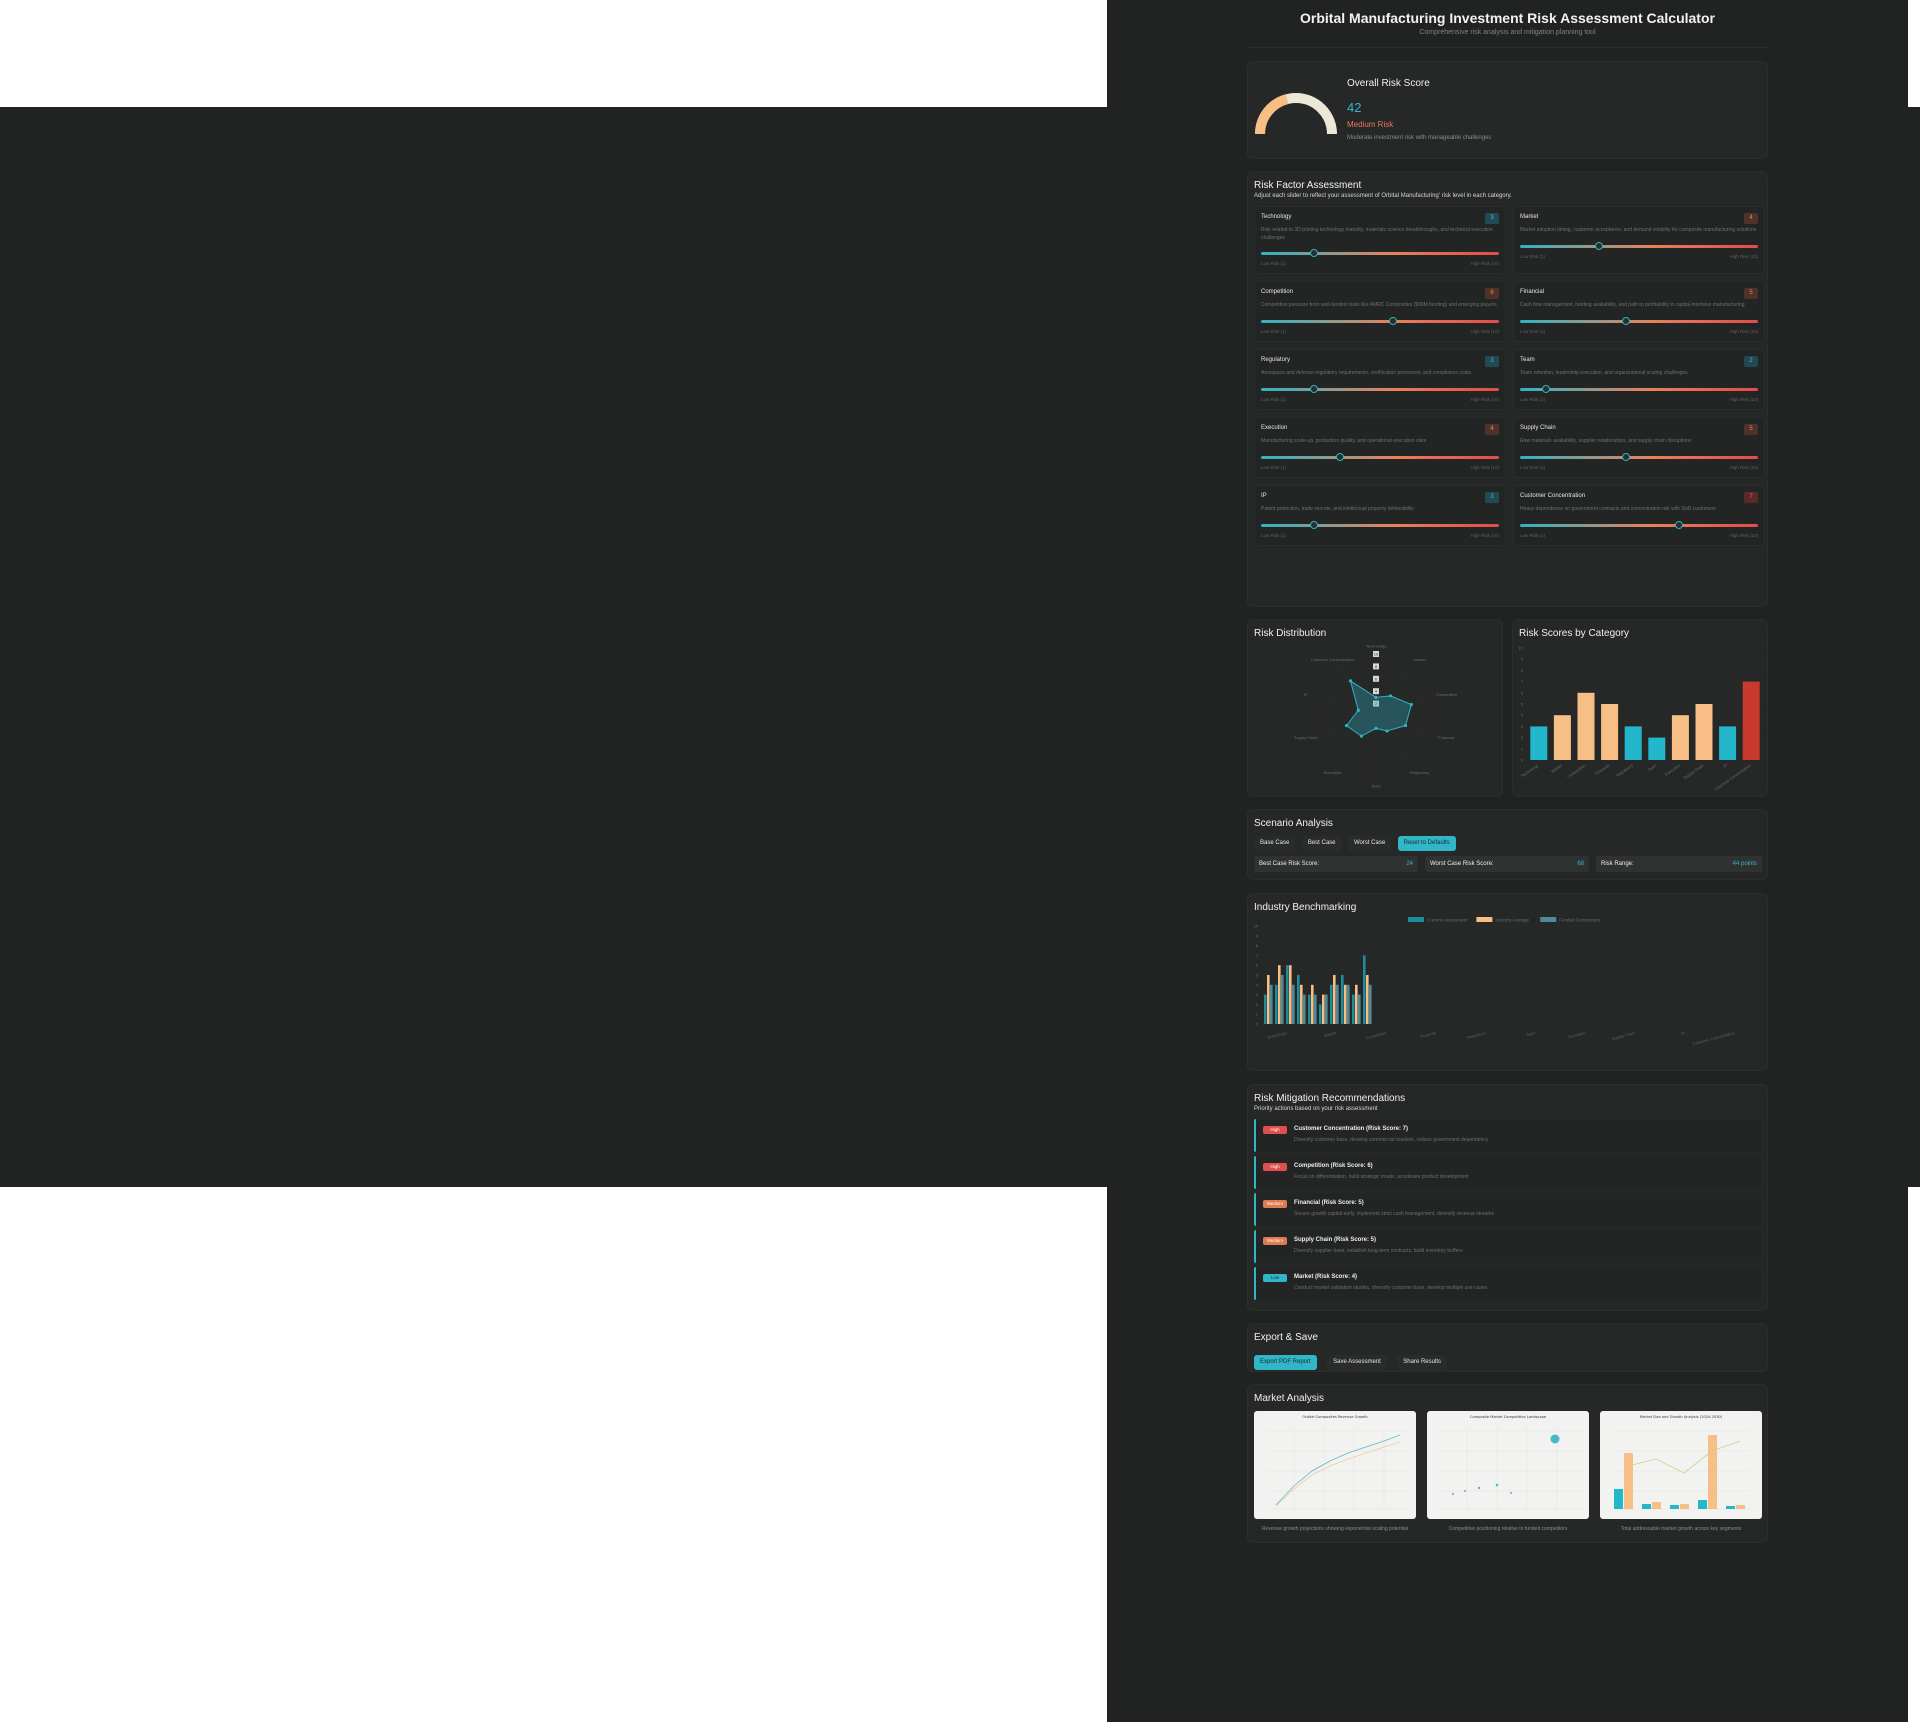 Image resolution: width=1920 pixels, height=1722 pixels. Describe the element at coordinates (1693, 772) in the screenshot. I see `bar-x-label: Supply Chain` at that location.